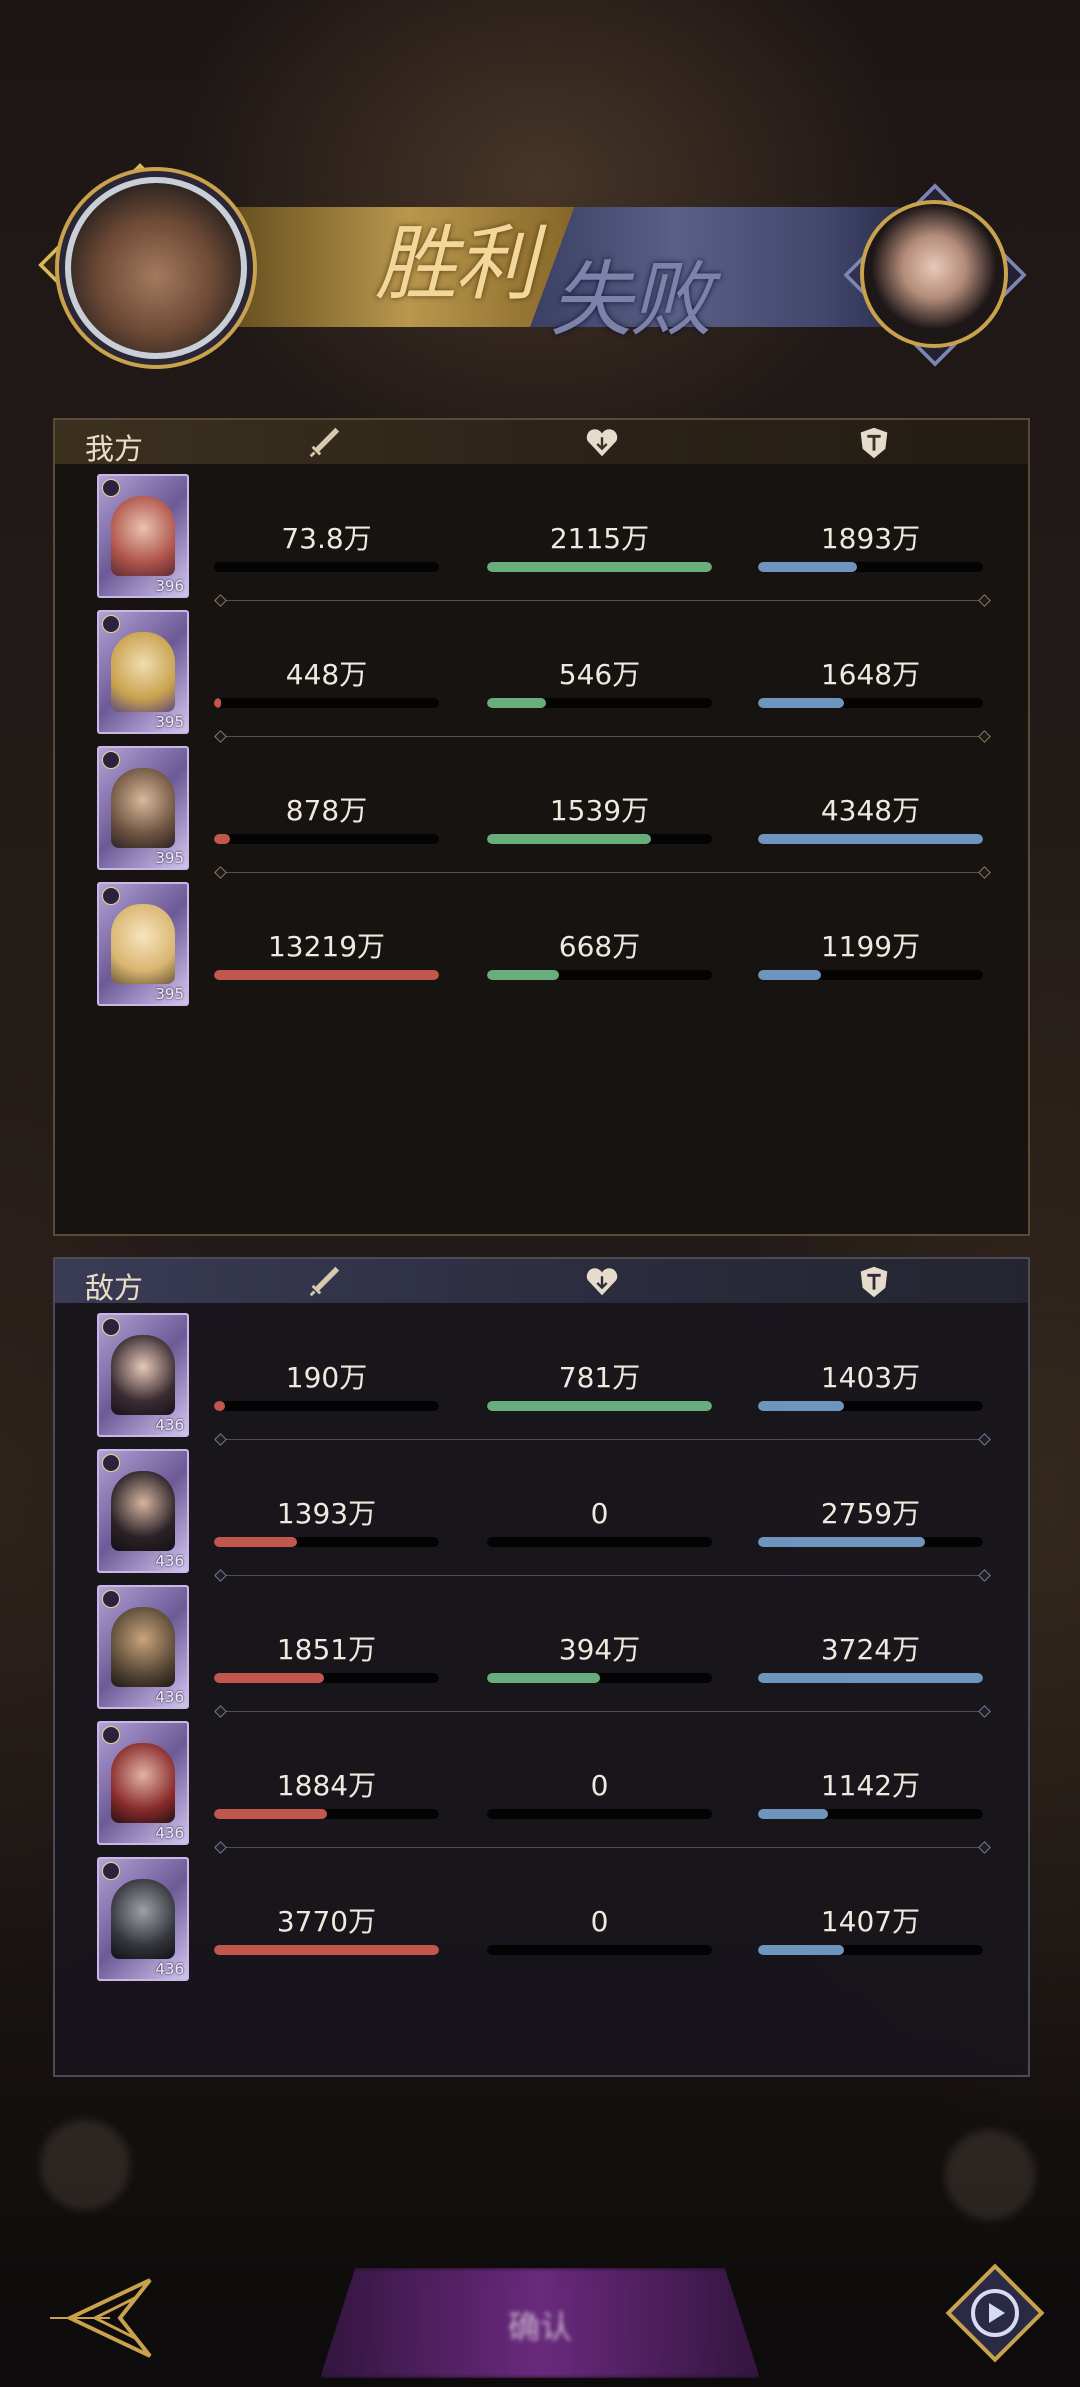  Describe the element at coordinates (870, 810) in the screenshot. I see `tank-stat-value: 4348万` at that location.